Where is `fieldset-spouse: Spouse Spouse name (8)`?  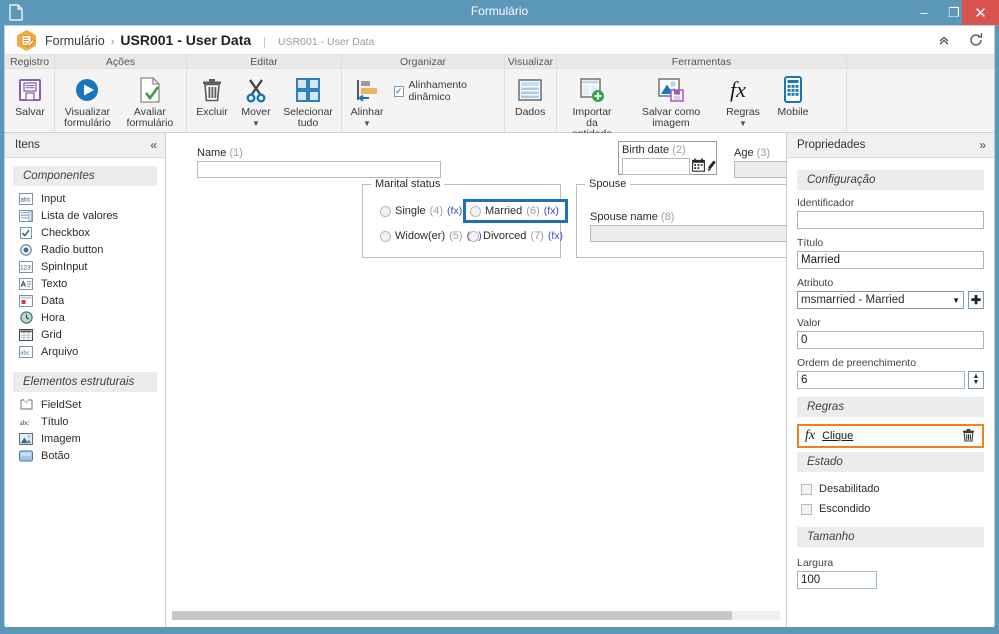 fieldset-spouse: Spouse Spouse name (8) is located at coordinates (681, 218).